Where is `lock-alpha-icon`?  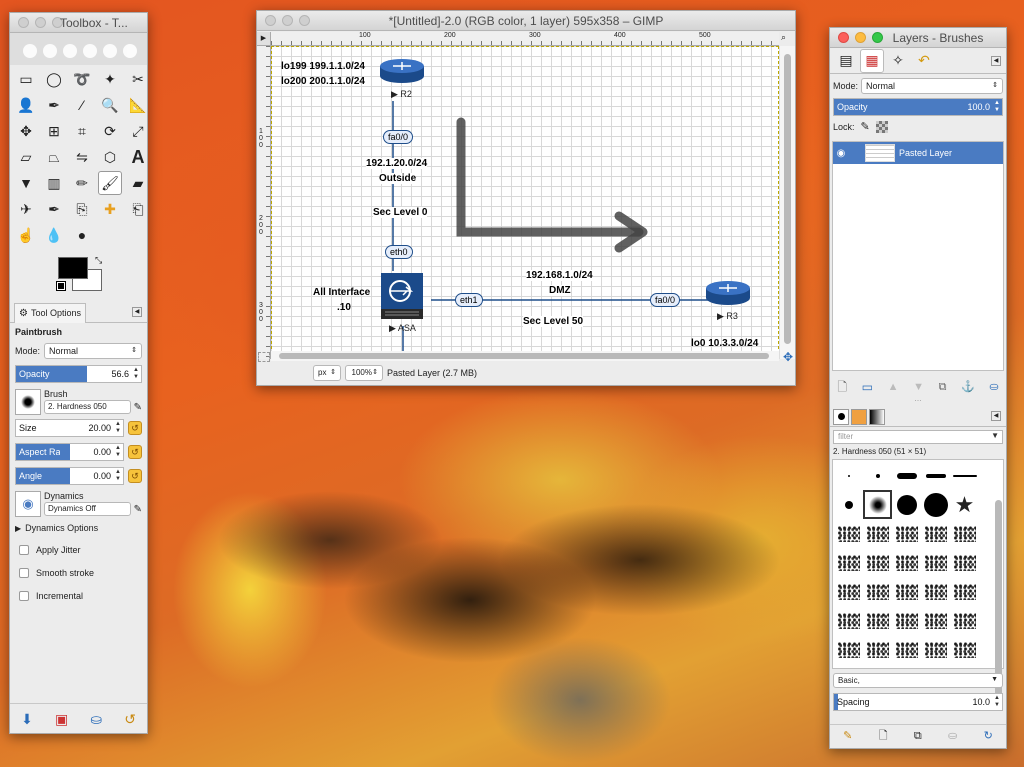 lock-alpha-icon is located at coordinates (881, 126).